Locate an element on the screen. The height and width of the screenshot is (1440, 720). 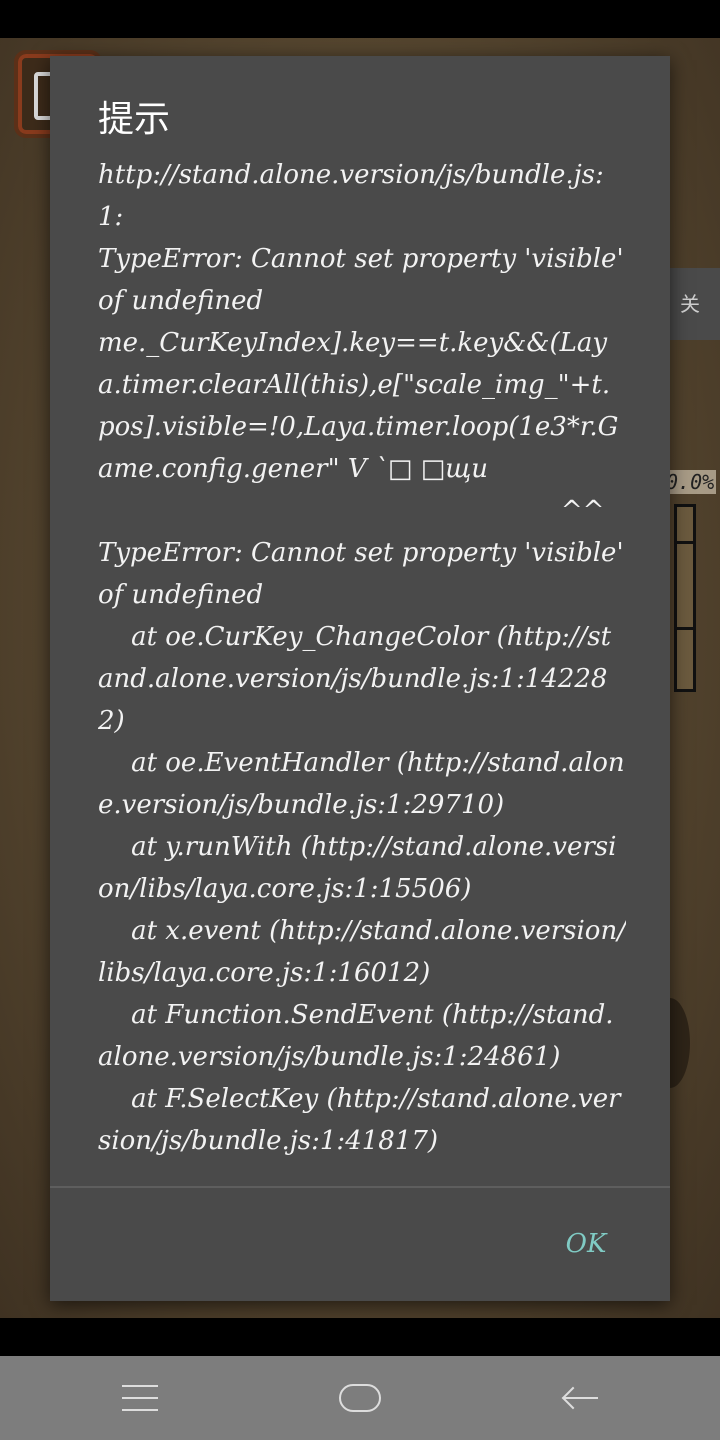
ok-button: OK is located at coordinates (586, 1244).